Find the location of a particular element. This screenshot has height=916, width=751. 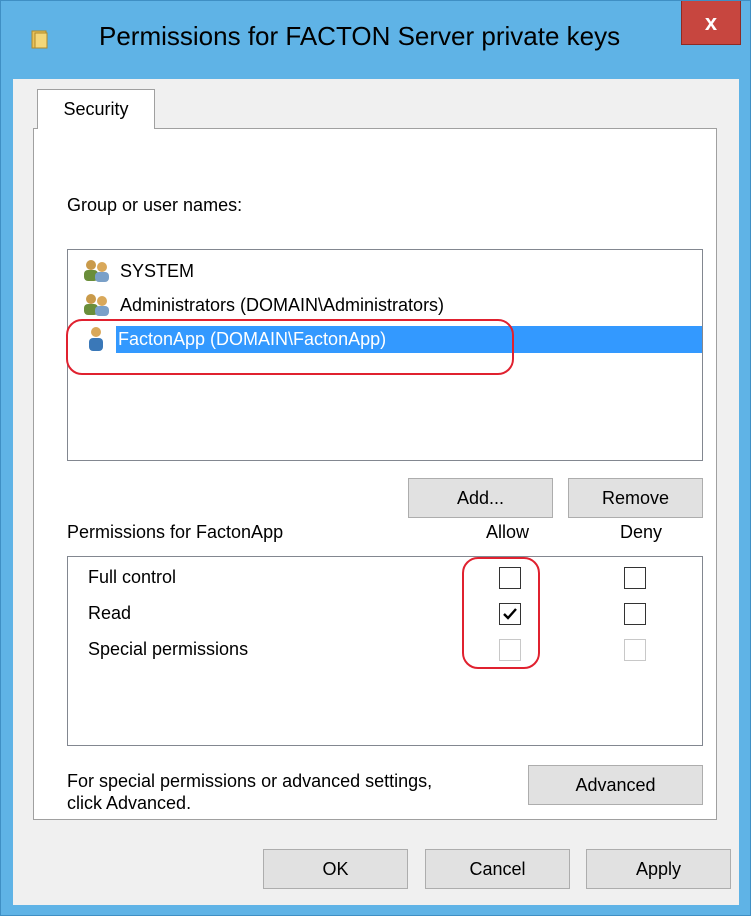

advanced-button: Advanced is located at coordinates (615, 785).